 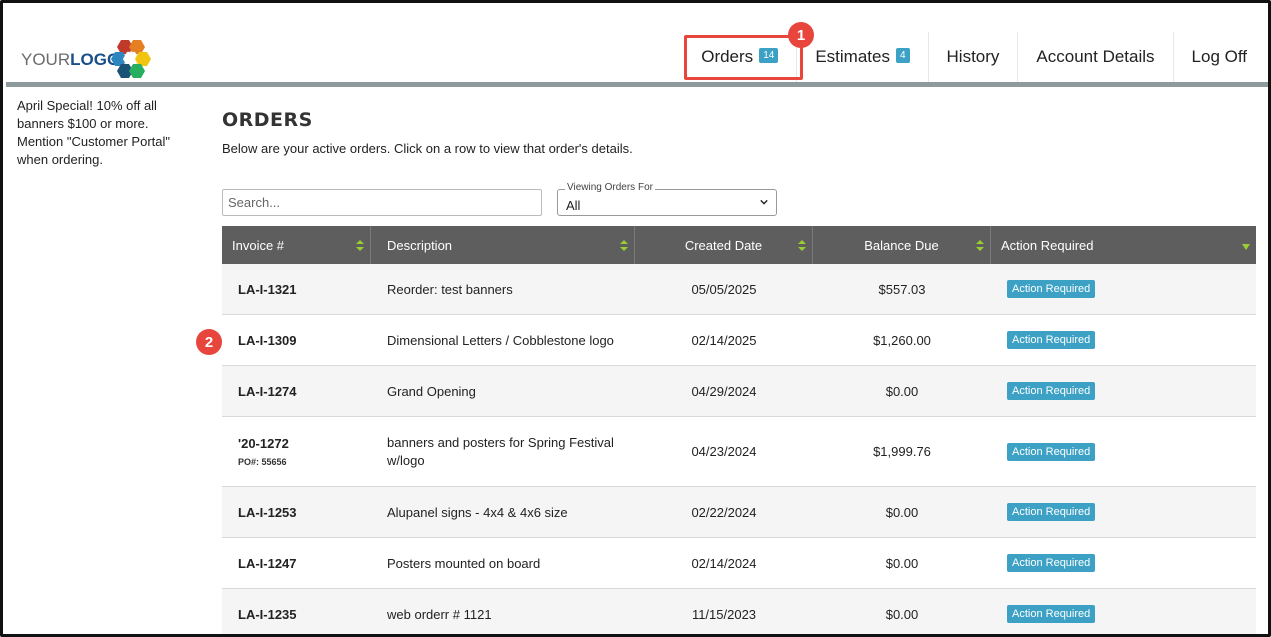 I want to click on nav-account-details-label: Account Details, so click(x=1095, y=56).